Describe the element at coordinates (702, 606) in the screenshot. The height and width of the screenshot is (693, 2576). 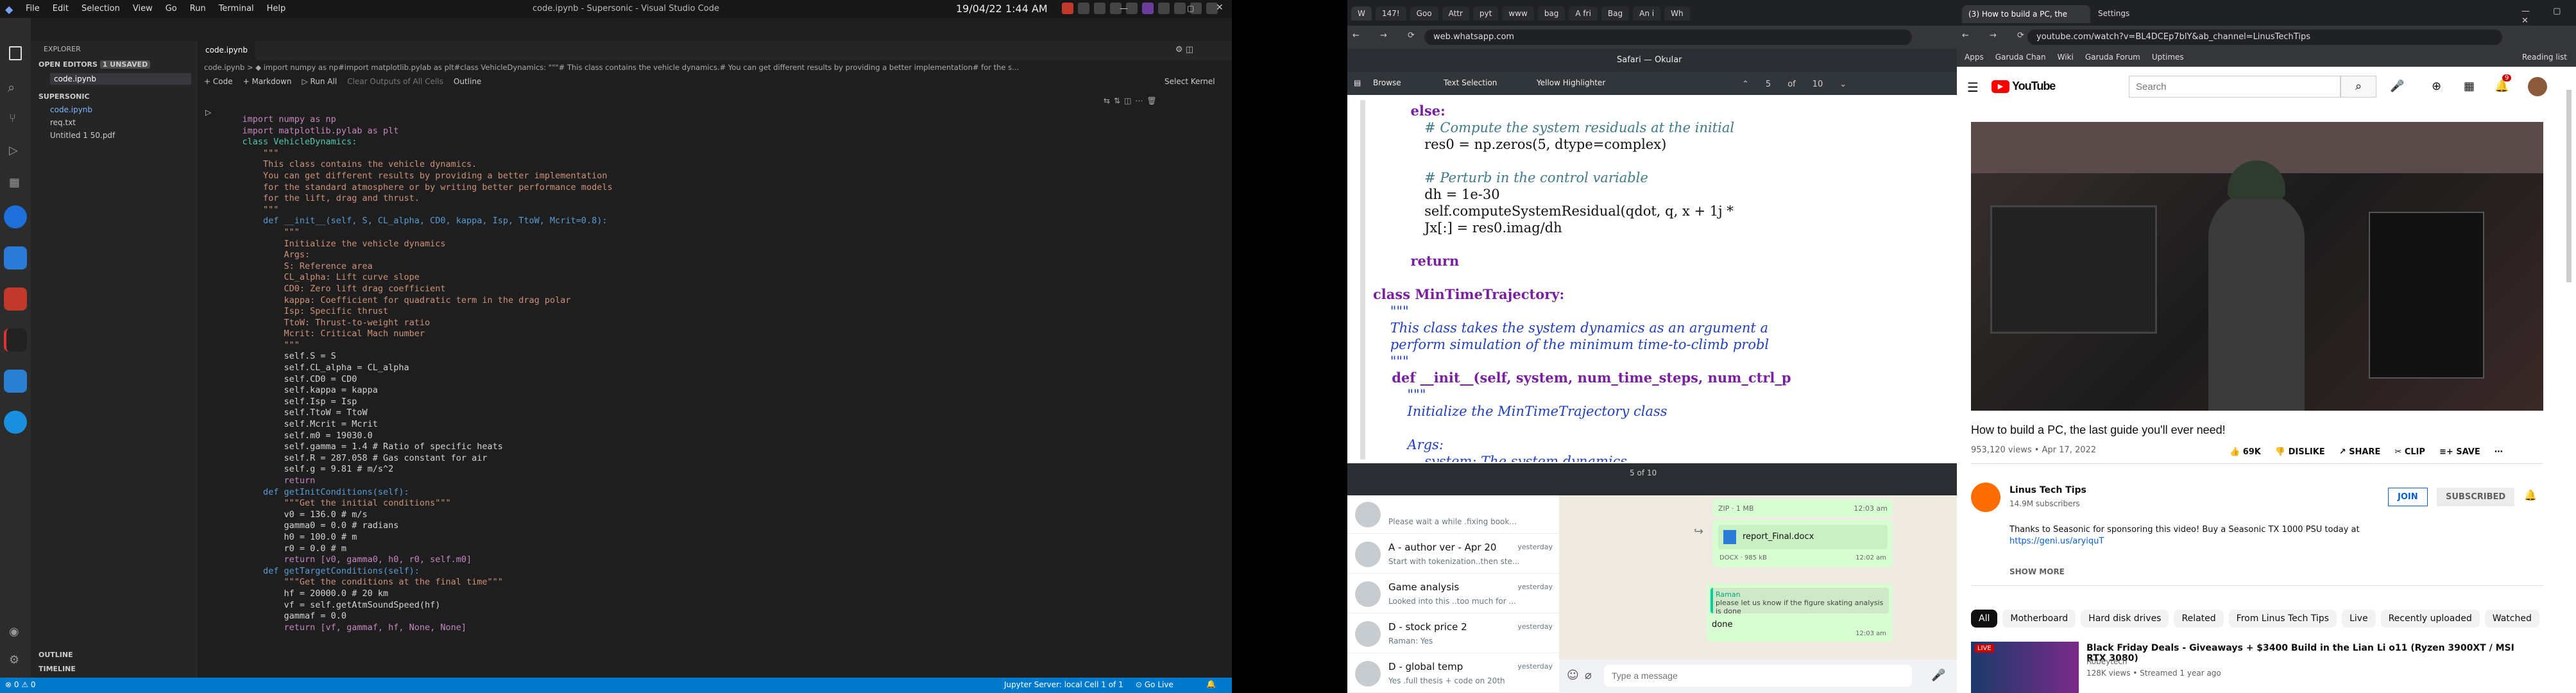
I see `code-line: vf = self.getAtmSoundSpeed(hf)` at that location.